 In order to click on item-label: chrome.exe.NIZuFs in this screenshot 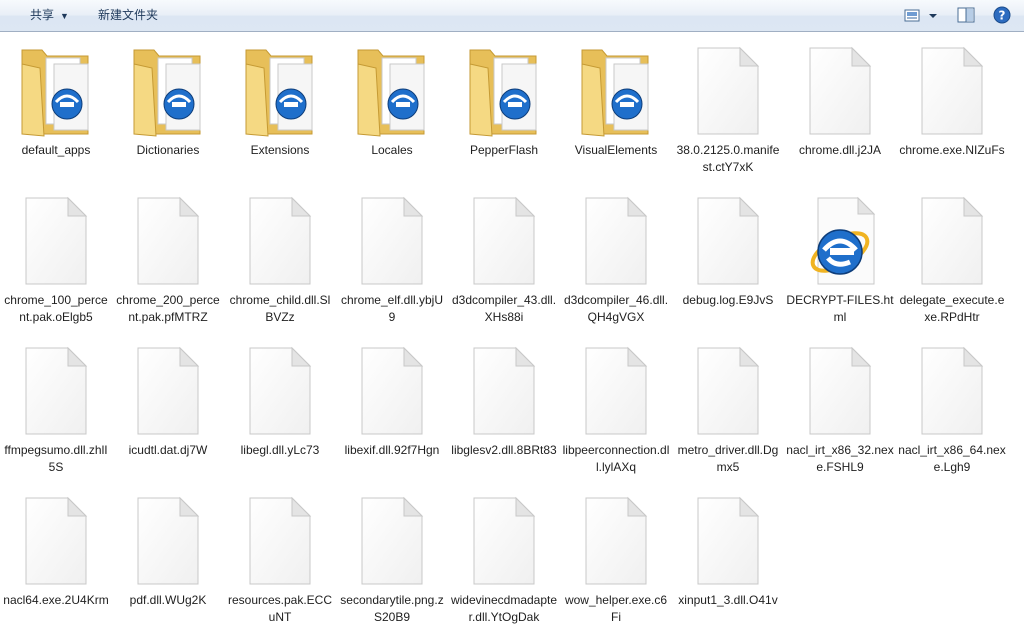, I will do `click(952, 150)`.